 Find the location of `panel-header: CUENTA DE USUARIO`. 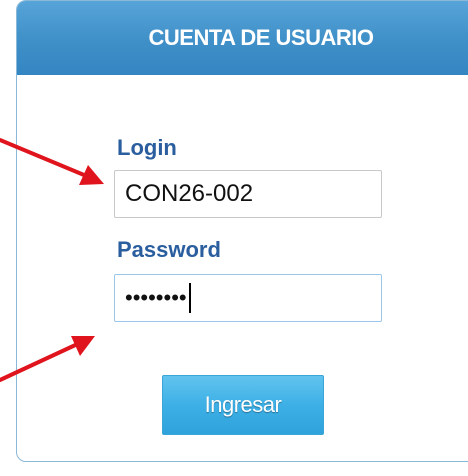

panel-header: CUENTA DE USUARIO is located at coordinates (242, 38).